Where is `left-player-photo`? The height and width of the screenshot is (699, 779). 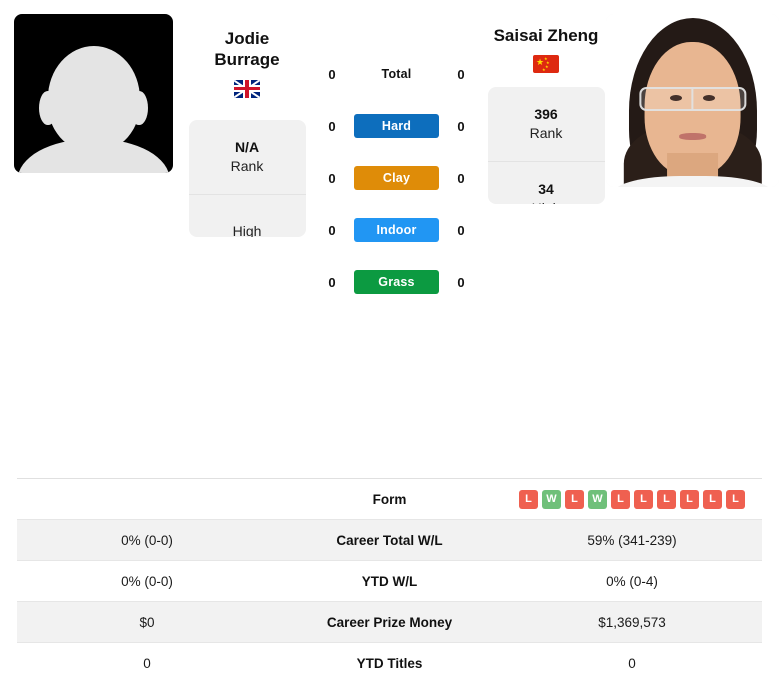 left-player-photo is located at coordinates (93, 93).